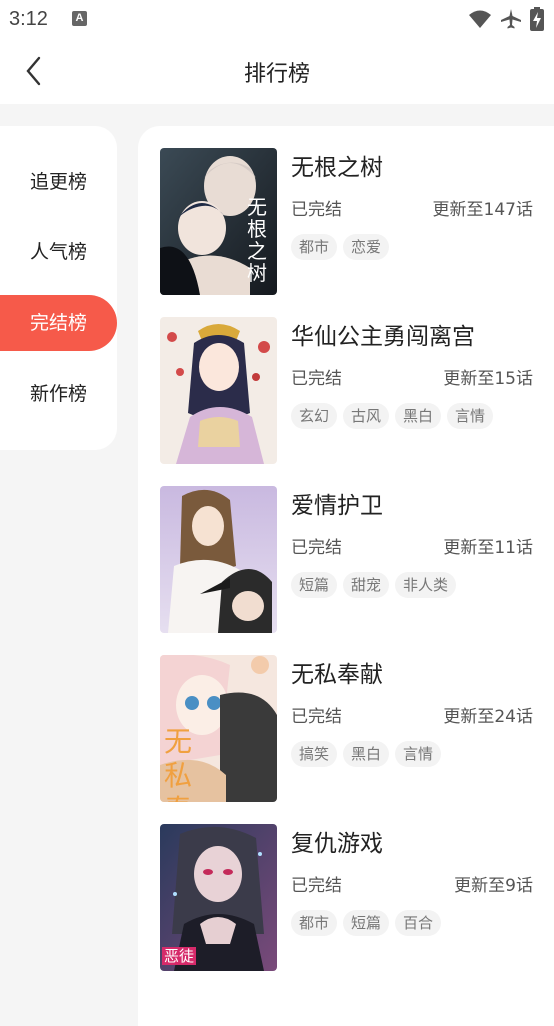  What do you see at coordinates (537, 19) in the screenshot?
I see `battery-charging-icon` at bounding box center [537, 19].